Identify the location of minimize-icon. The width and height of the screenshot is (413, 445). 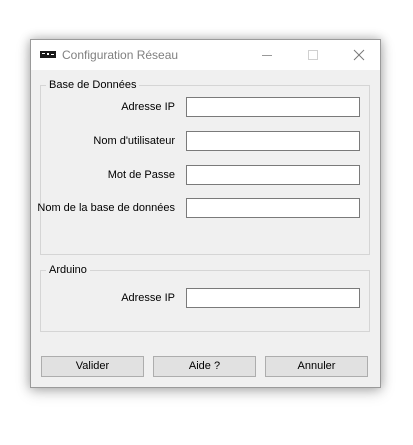
(267, 55).